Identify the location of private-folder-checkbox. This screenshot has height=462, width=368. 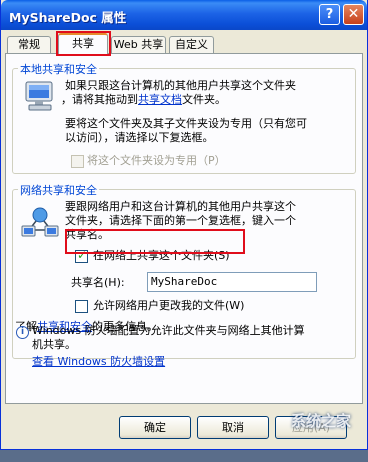
(77, 161).